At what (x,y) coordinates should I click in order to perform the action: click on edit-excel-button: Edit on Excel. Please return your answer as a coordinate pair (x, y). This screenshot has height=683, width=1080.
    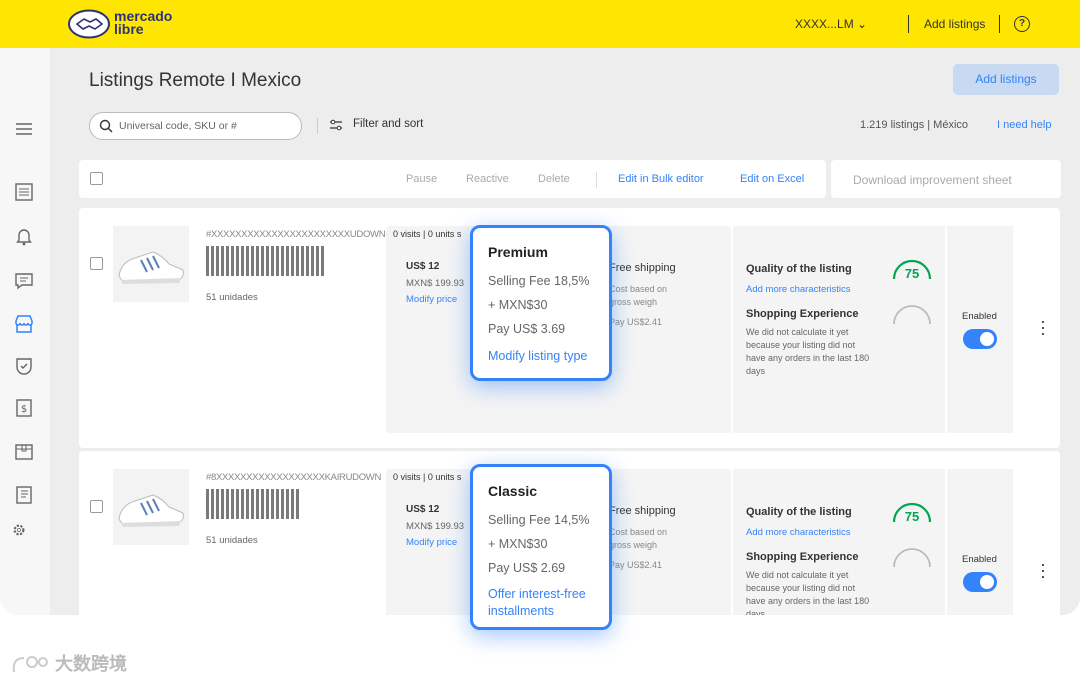
    Looking at the image, I should click on (772, 179).